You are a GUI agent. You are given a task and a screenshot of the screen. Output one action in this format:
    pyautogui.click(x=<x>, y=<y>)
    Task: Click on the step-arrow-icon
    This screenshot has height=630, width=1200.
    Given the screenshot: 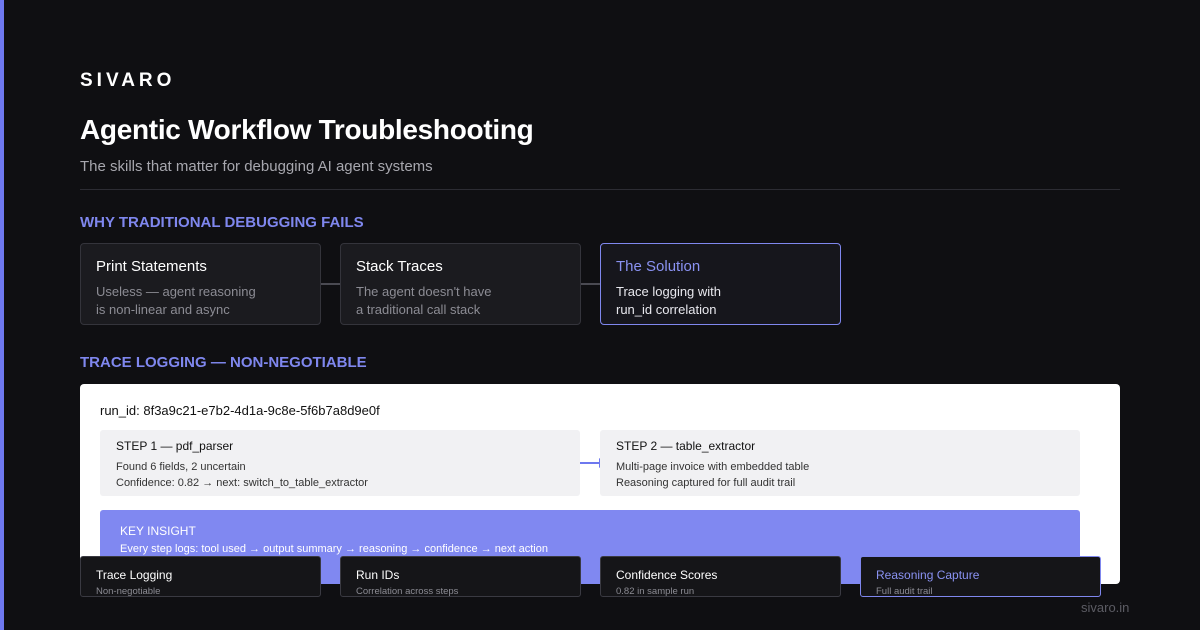 What is the action you would take?
    pyautogui.click(x=593, y=463)
    